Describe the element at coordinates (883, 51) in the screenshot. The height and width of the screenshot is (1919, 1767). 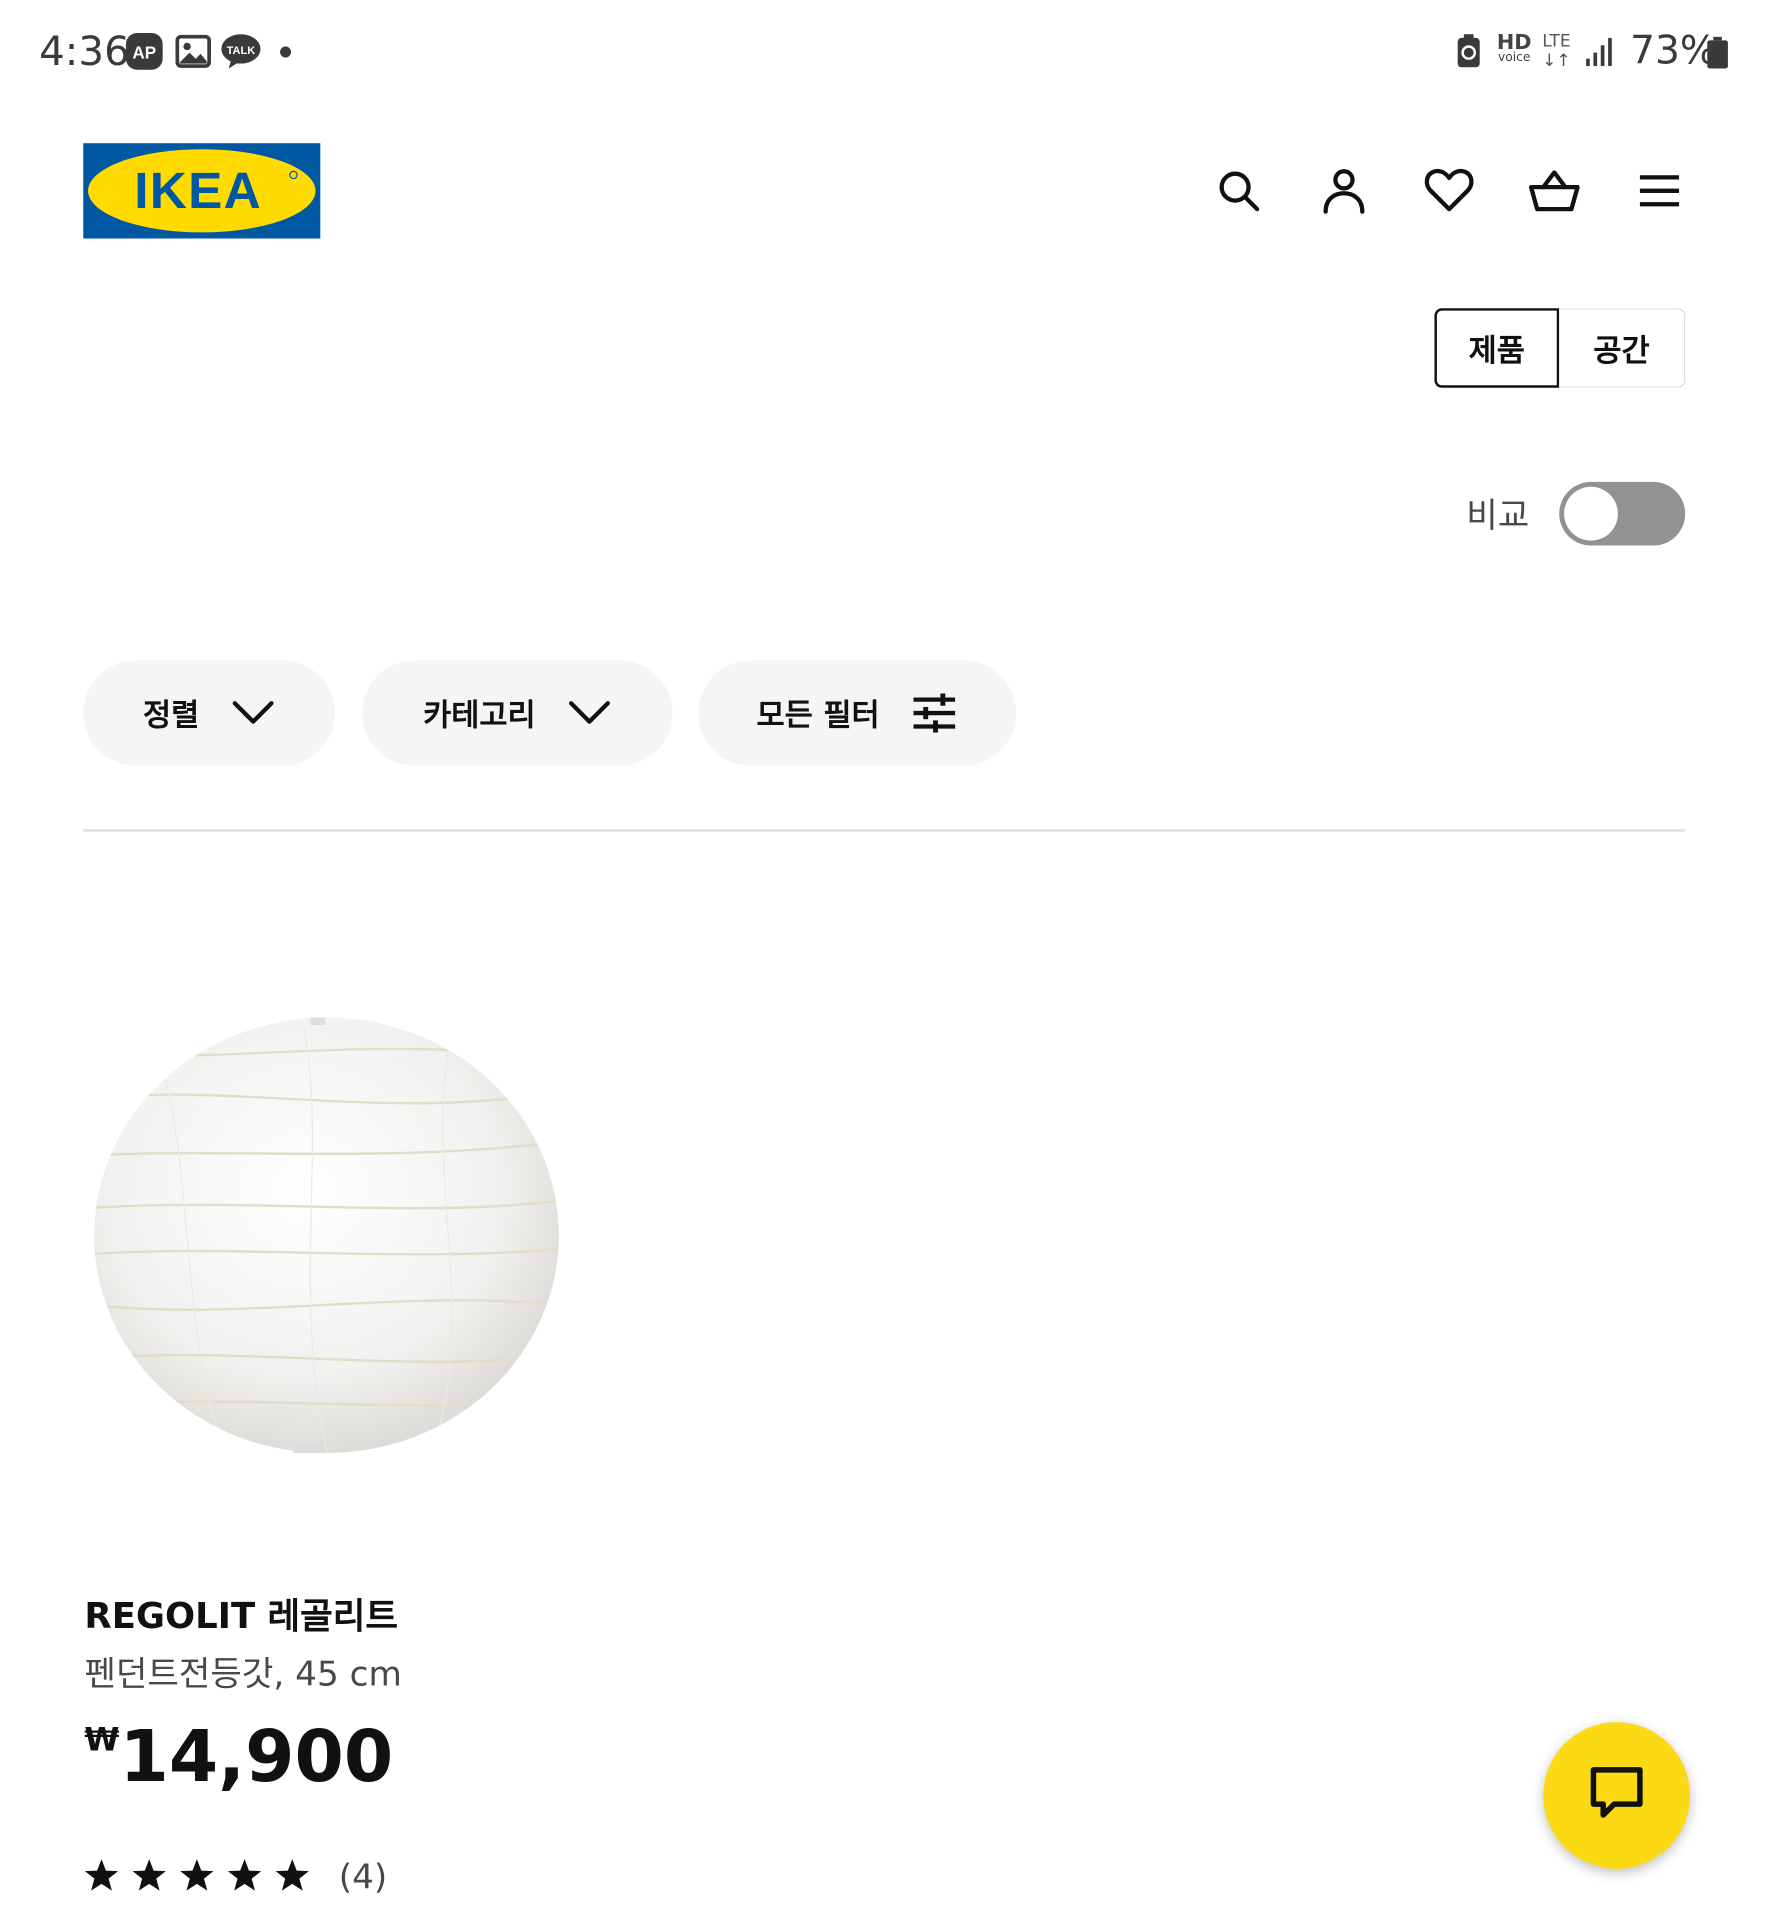
I see `status-bar: 4:36 AP TALK HD voice LTE ↓↑ 73%` at that location.